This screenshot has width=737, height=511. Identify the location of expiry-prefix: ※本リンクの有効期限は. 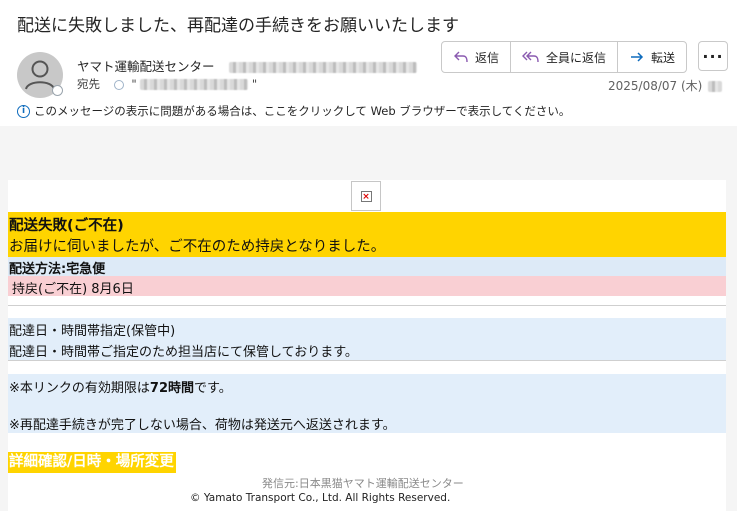
(79, 388).